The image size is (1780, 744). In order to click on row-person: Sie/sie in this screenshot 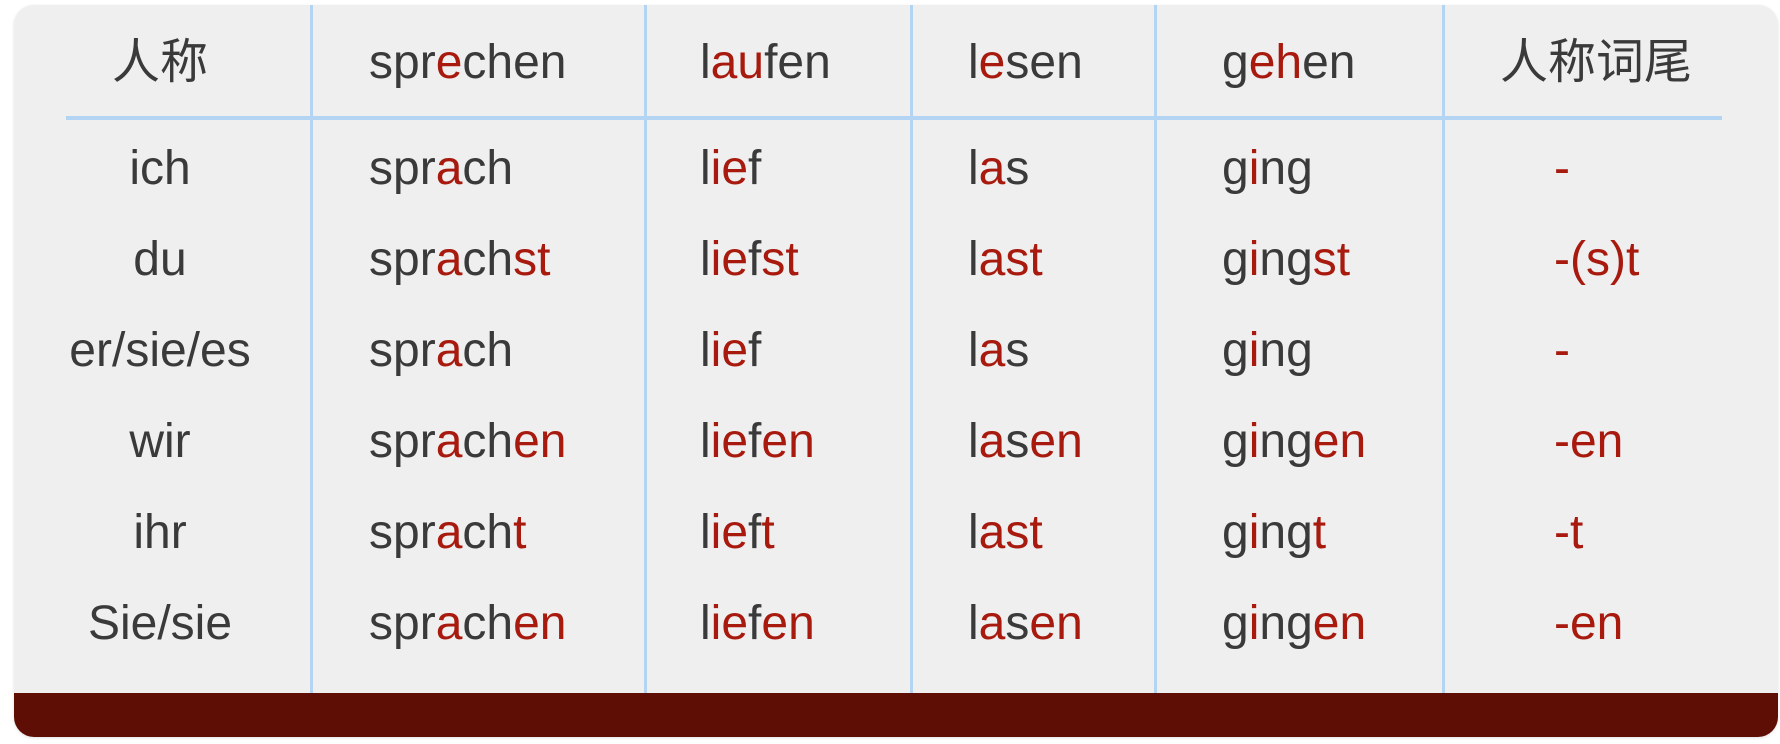, I will do `click(160, 623)`.